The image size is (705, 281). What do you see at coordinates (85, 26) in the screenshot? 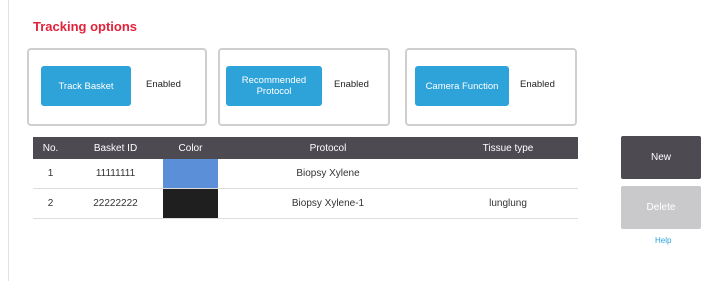
I see `section-title: Tracking options` at bounding box center [85, 26].